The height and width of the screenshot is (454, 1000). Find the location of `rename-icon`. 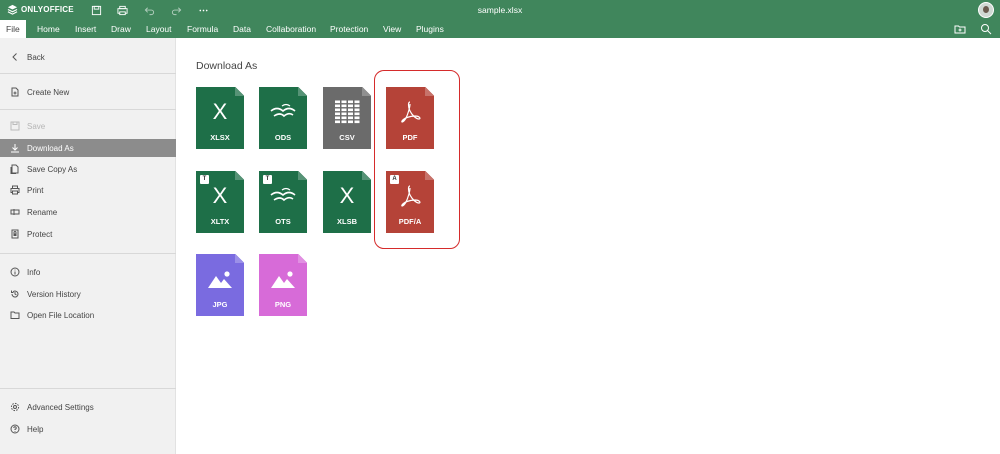

rename-icon is located at coordinates (14, 212).